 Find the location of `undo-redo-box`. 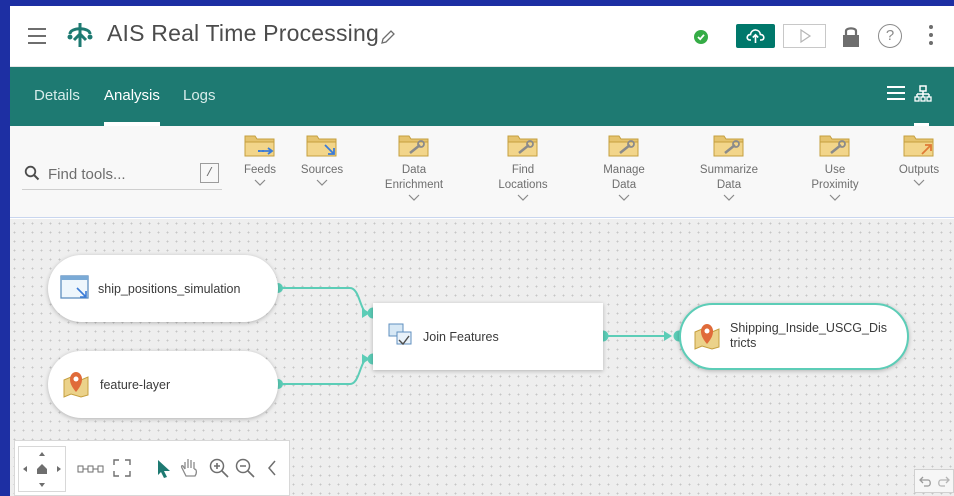

undo-redo-box is located at coordinates (934, 481).